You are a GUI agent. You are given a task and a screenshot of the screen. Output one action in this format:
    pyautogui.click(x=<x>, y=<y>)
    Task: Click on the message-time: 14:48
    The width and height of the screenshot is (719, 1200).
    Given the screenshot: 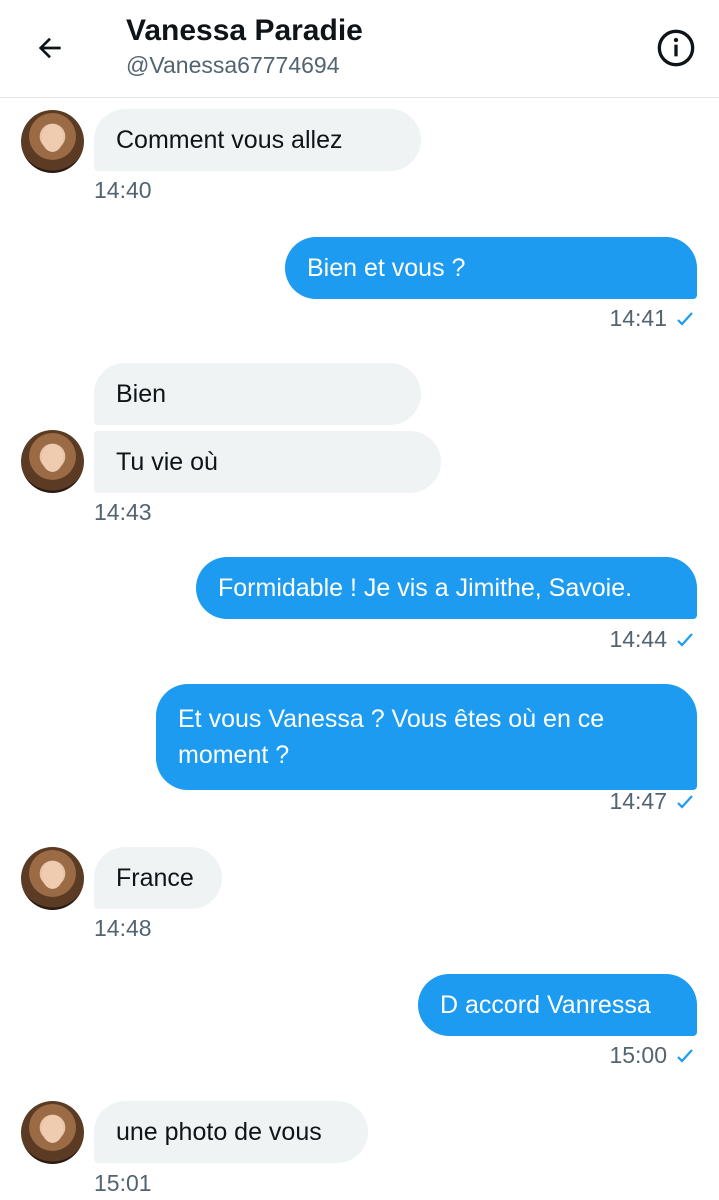 What is the action you would take?
    pyautogui.click(x=123, y=928)
    